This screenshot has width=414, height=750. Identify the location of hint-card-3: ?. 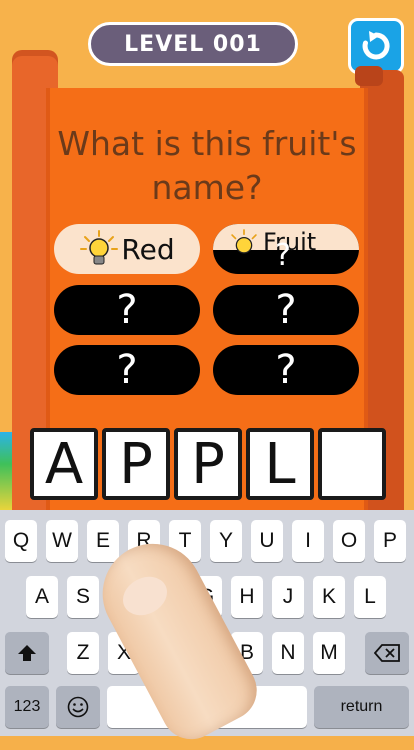
(127, 310).